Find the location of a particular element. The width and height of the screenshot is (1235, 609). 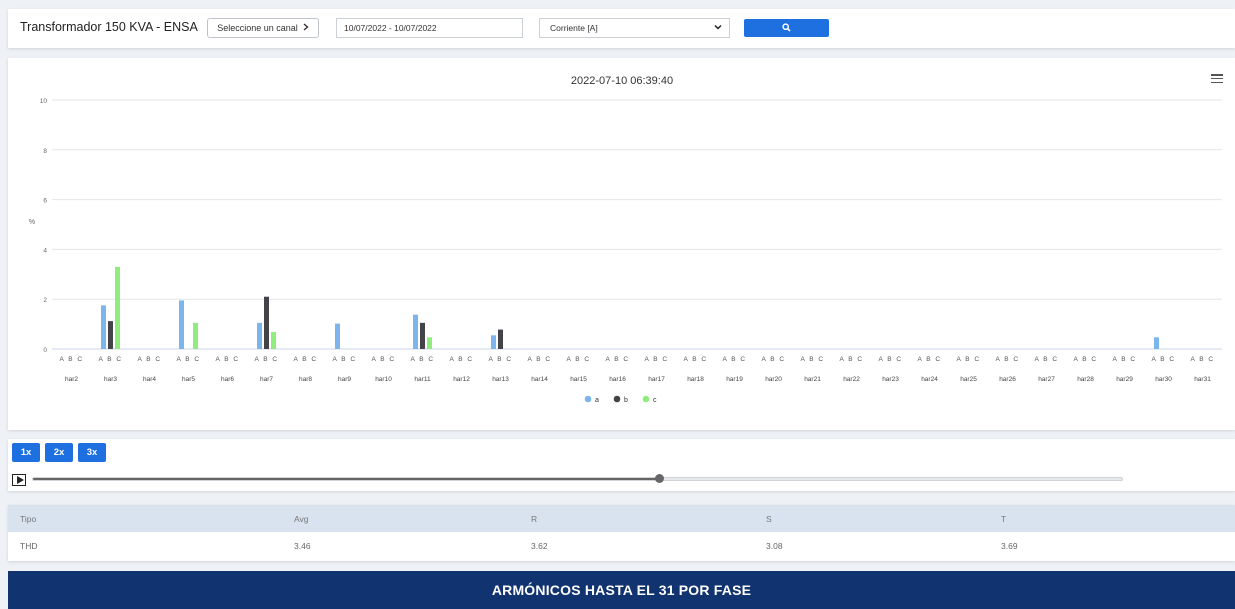

select-channel-label: Seleccione un canal is located at coordinates (257, 28).